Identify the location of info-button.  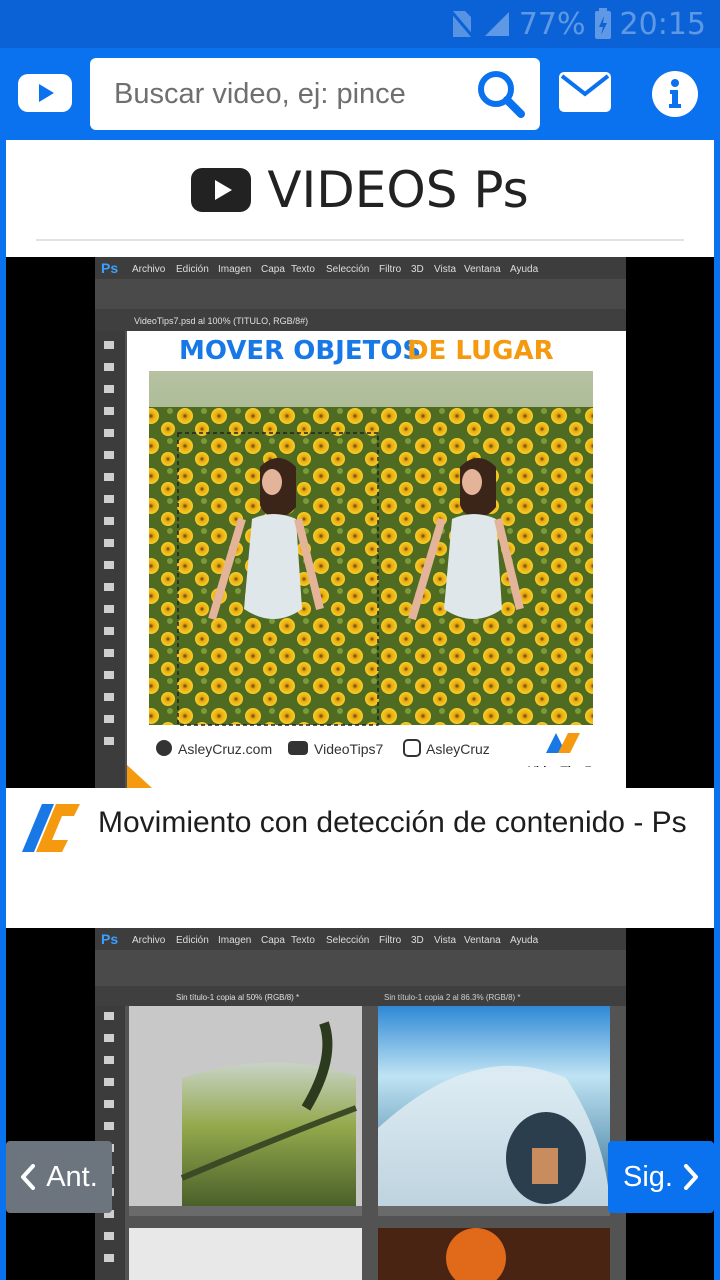
(675, 94).